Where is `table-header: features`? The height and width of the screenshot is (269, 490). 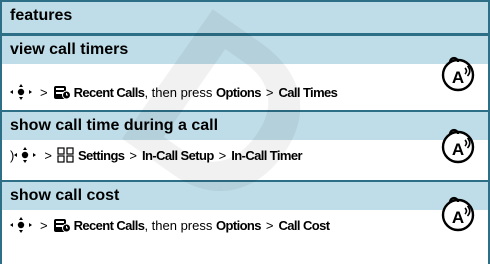 table-header: features is located at coordinates (245, 18).